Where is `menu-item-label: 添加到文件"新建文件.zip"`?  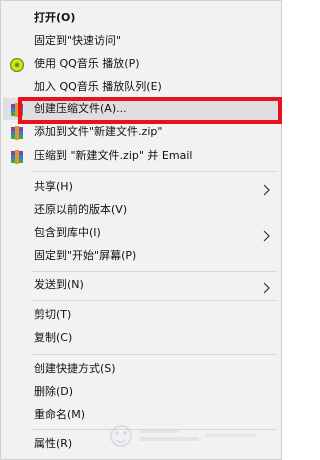
menu-item-label: 添加到文件"新建文件.zip" is located at coordinates (98, 131).